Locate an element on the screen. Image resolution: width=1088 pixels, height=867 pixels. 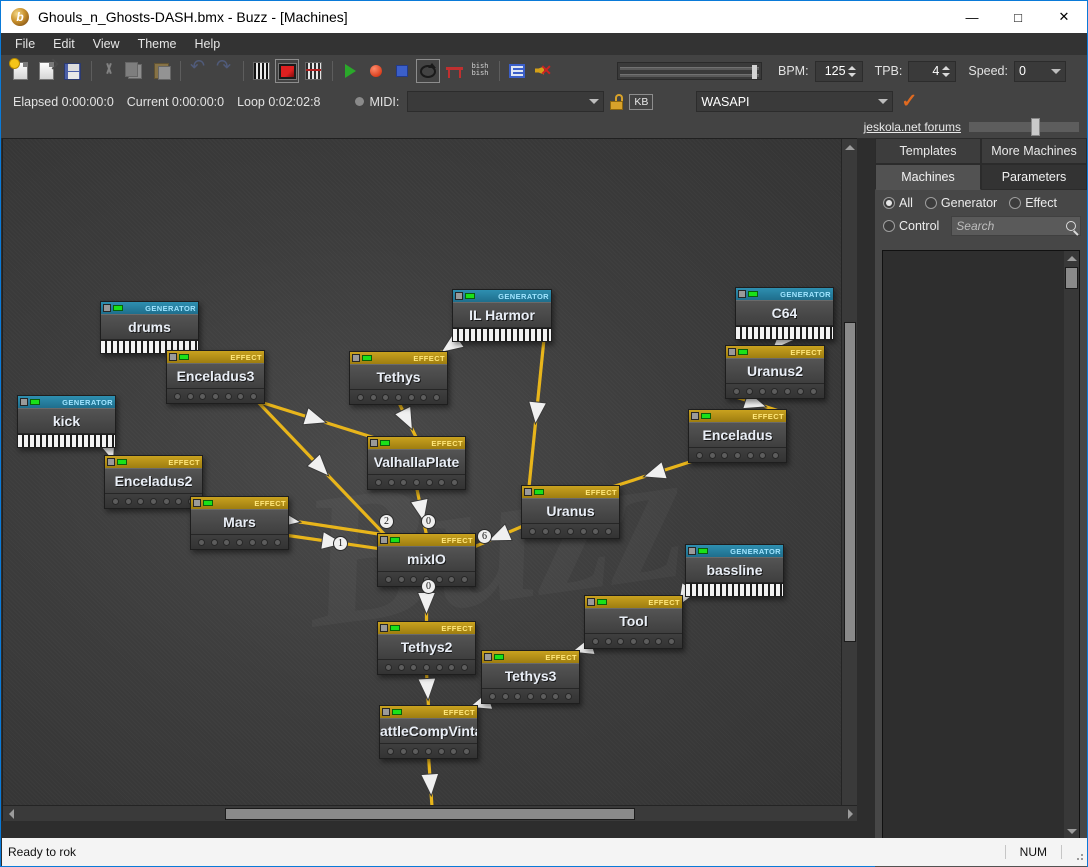
info-panel-icon is located at coordinates (517, 71).